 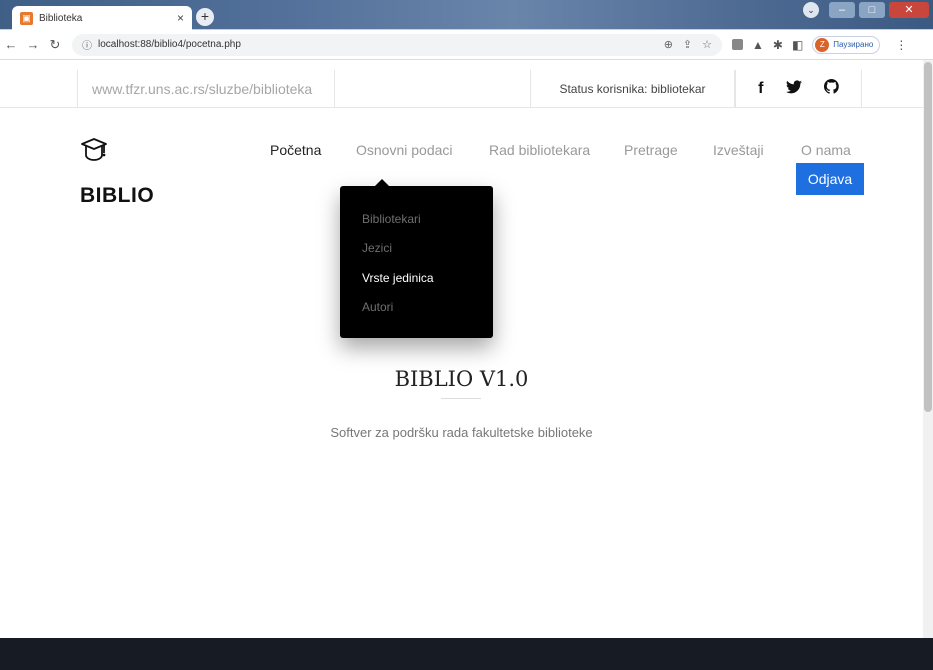 I want to click on share-icon: ⇪, so click(x=687, y=44).